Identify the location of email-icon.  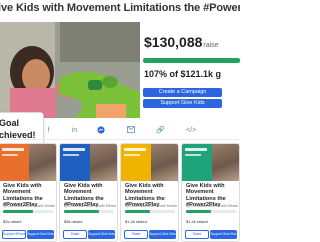
(130, 130).